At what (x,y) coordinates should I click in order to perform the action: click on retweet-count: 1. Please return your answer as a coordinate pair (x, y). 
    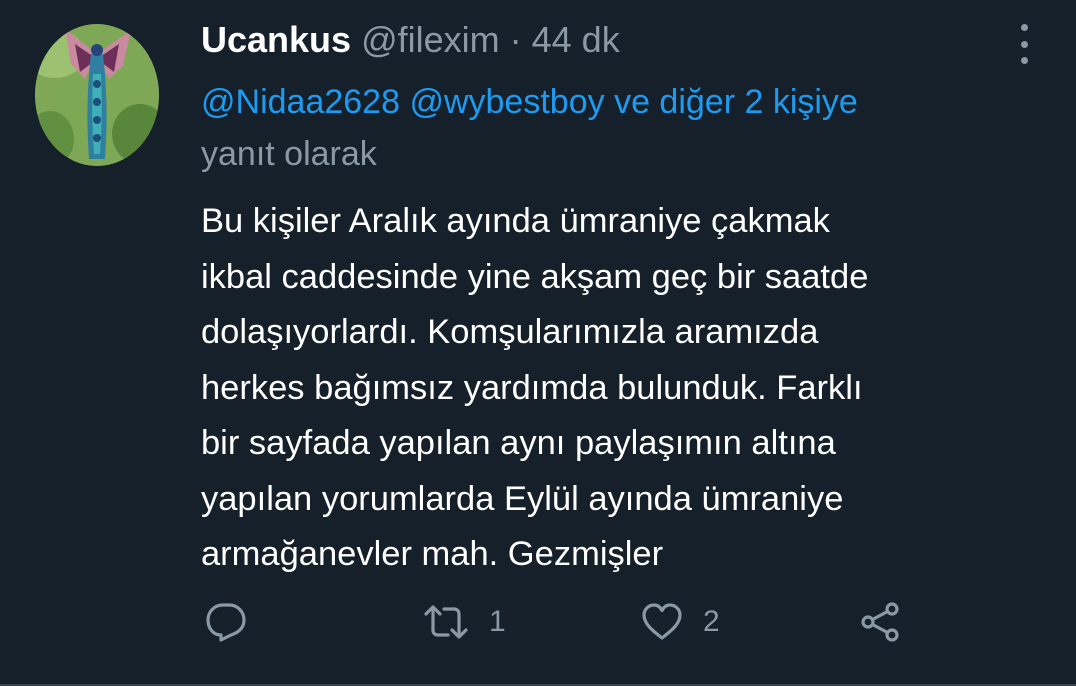
    Looking at the image, I should click on (497, 621).